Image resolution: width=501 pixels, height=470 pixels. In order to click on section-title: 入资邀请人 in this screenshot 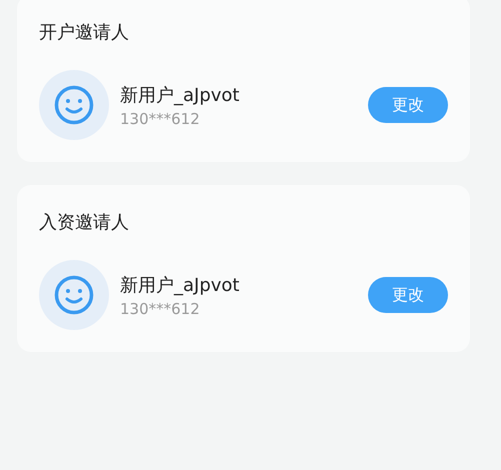, I will do `click(84, 223)`.